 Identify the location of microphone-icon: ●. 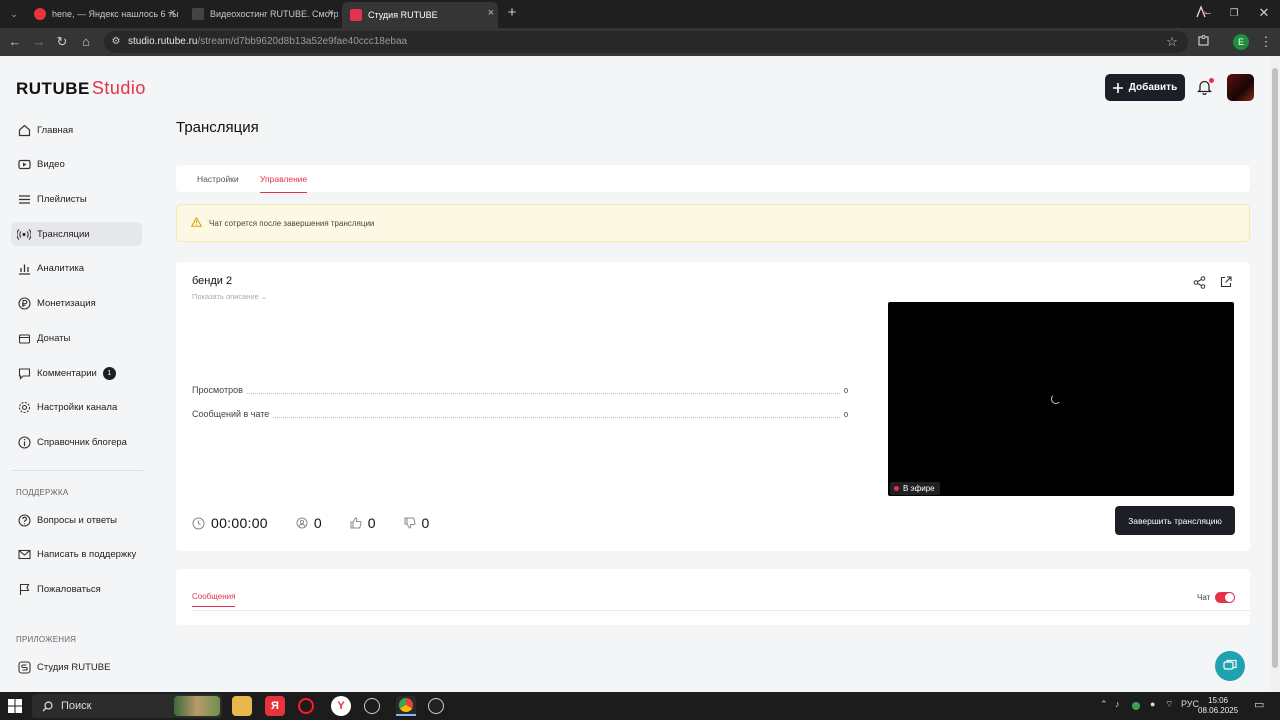
(1152, 704).